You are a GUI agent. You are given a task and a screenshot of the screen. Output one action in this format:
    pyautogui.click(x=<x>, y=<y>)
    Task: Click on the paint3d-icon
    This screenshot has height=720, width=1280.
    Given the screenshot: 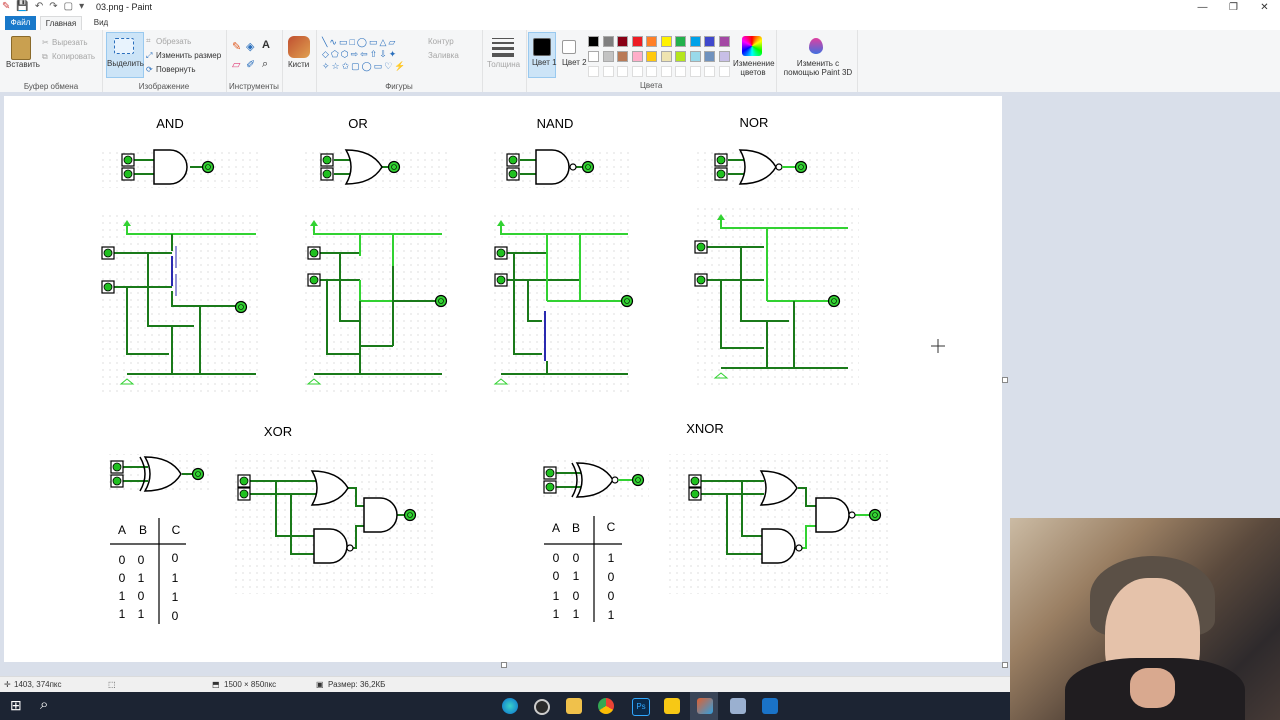 What is the action you would take?
    pyautogui.click(x=816, y=46)
    